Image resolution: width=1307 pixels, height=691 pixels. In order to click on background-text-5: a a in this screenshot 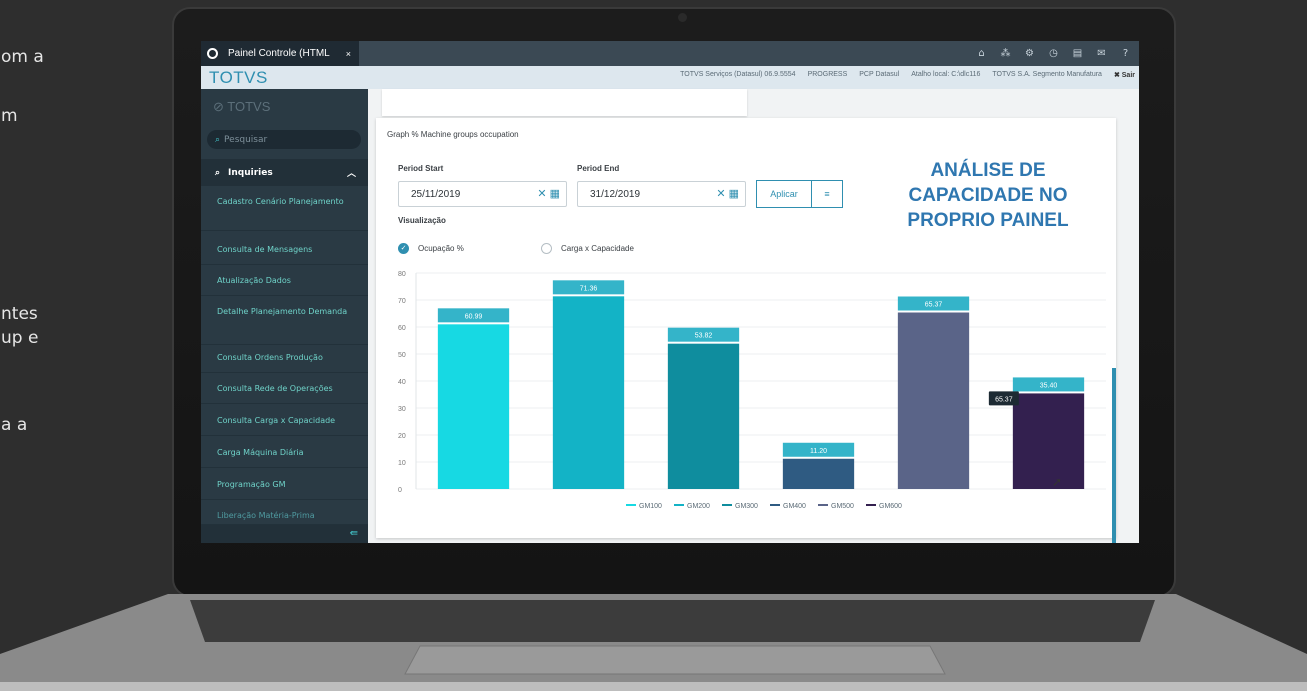, I will do `click(14, 425)`.